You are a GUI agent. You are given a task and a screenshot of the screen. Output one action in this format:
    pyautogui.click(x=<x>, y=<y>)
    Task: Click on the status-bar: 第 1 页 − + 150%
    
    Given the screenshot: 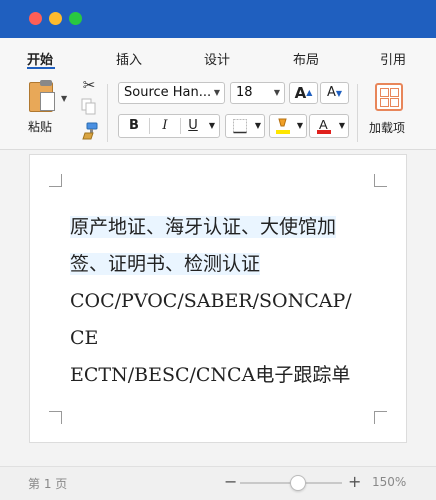 What is the action you would take?
    pyautogui.click(x=218, y=483)
    